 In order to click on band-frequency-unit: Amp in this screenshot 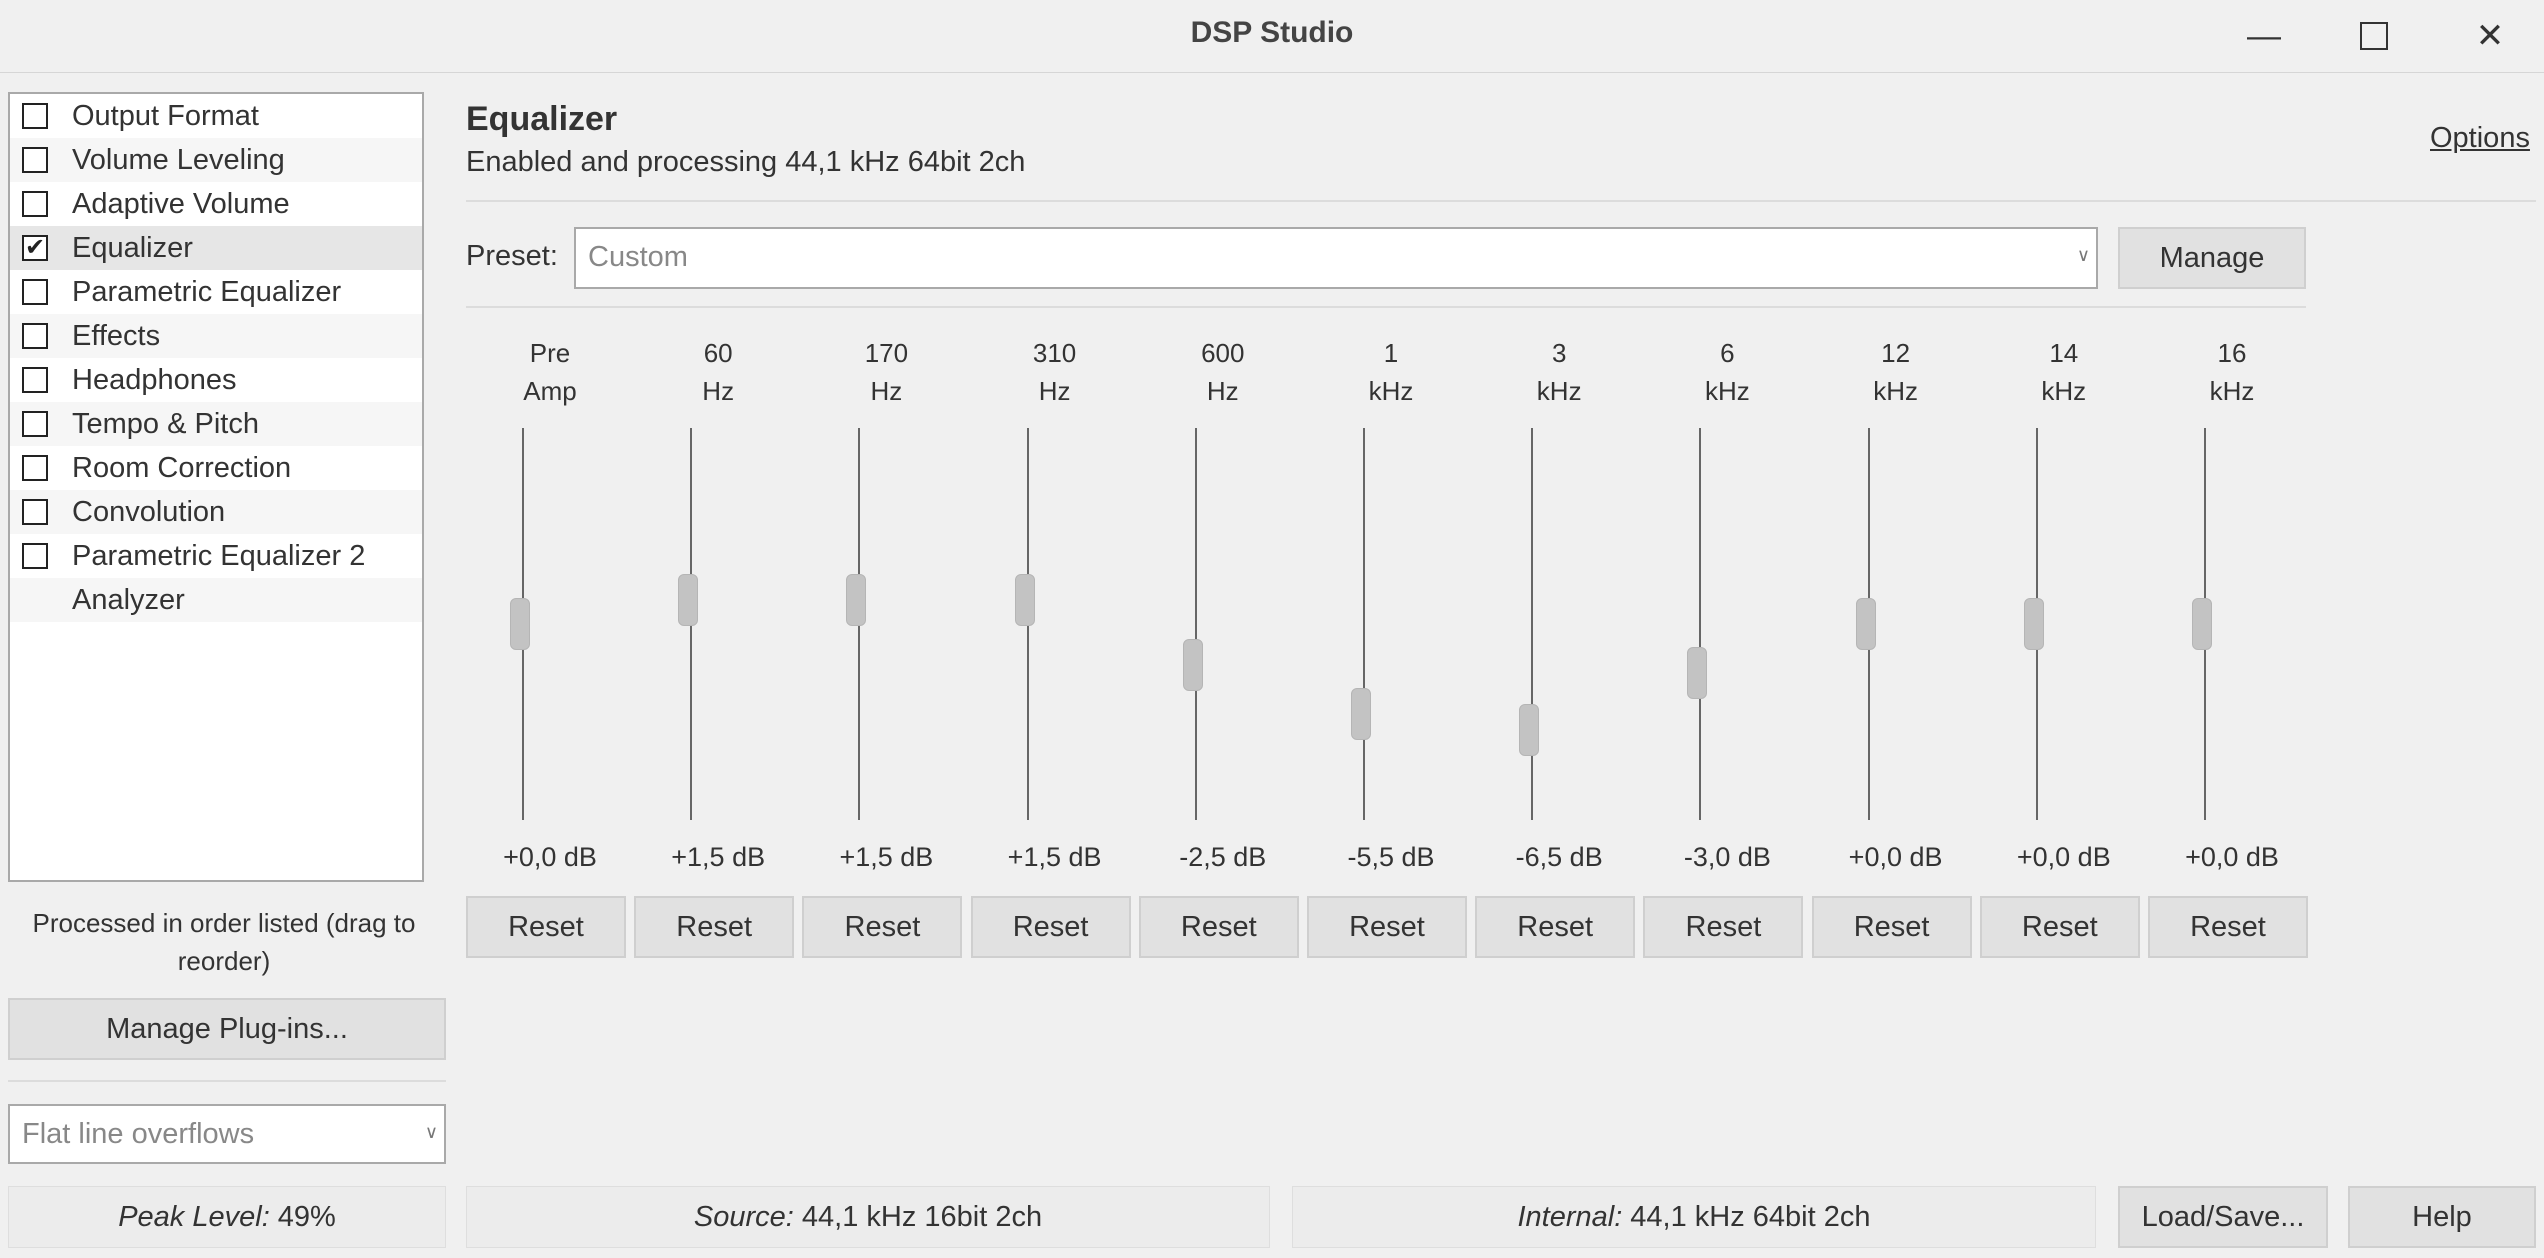, I will do `click(550, 391)`.